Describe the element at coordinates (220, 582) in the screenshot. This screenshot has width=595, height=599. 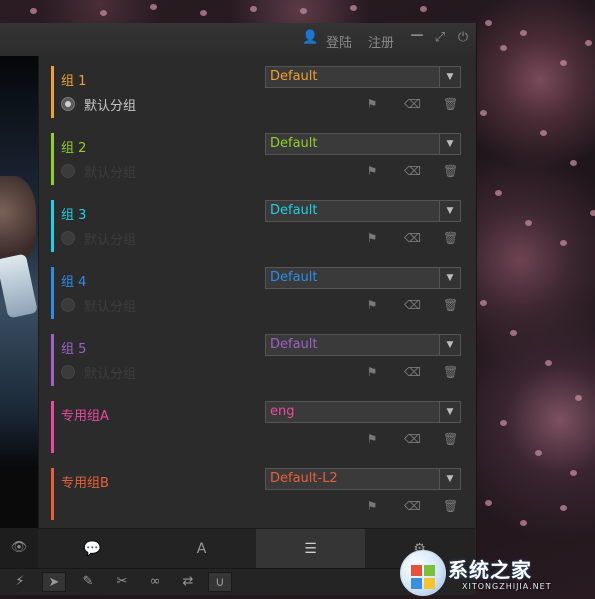
I see `magnet-icon: ∪` at that location.